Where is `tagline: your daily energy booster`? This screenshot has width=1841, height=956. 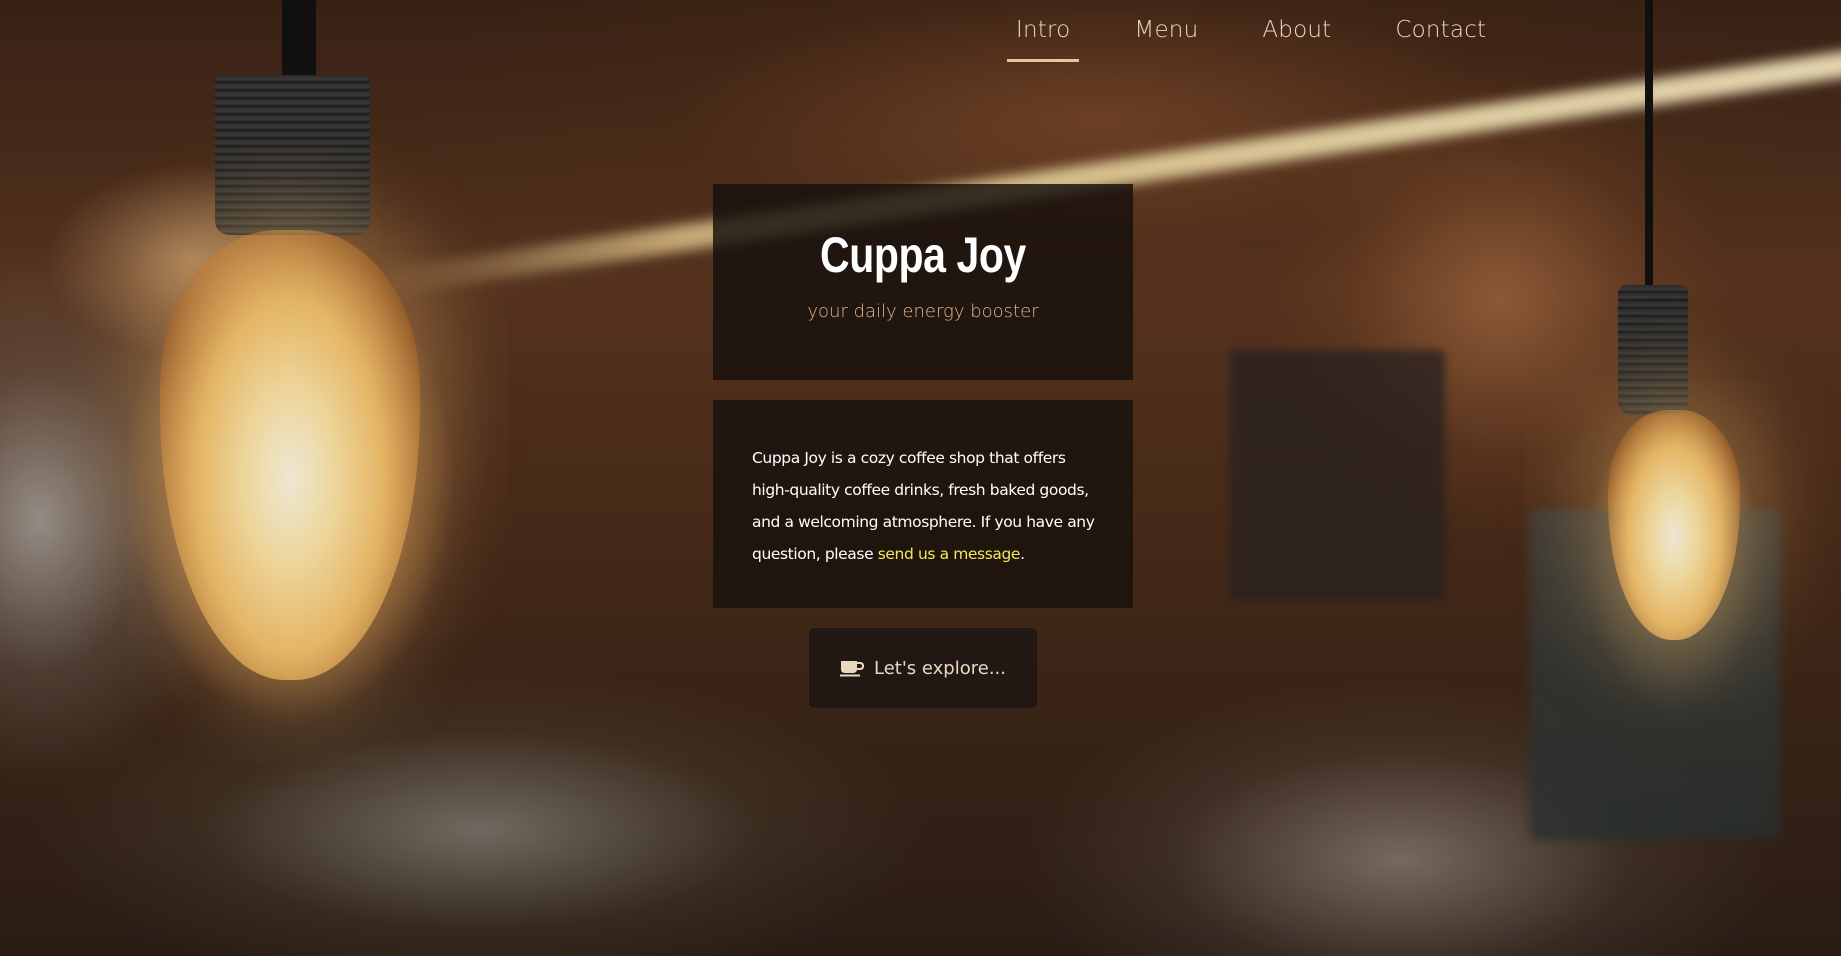 tagline: your daily energy booster is located at coordinates (923, 311).